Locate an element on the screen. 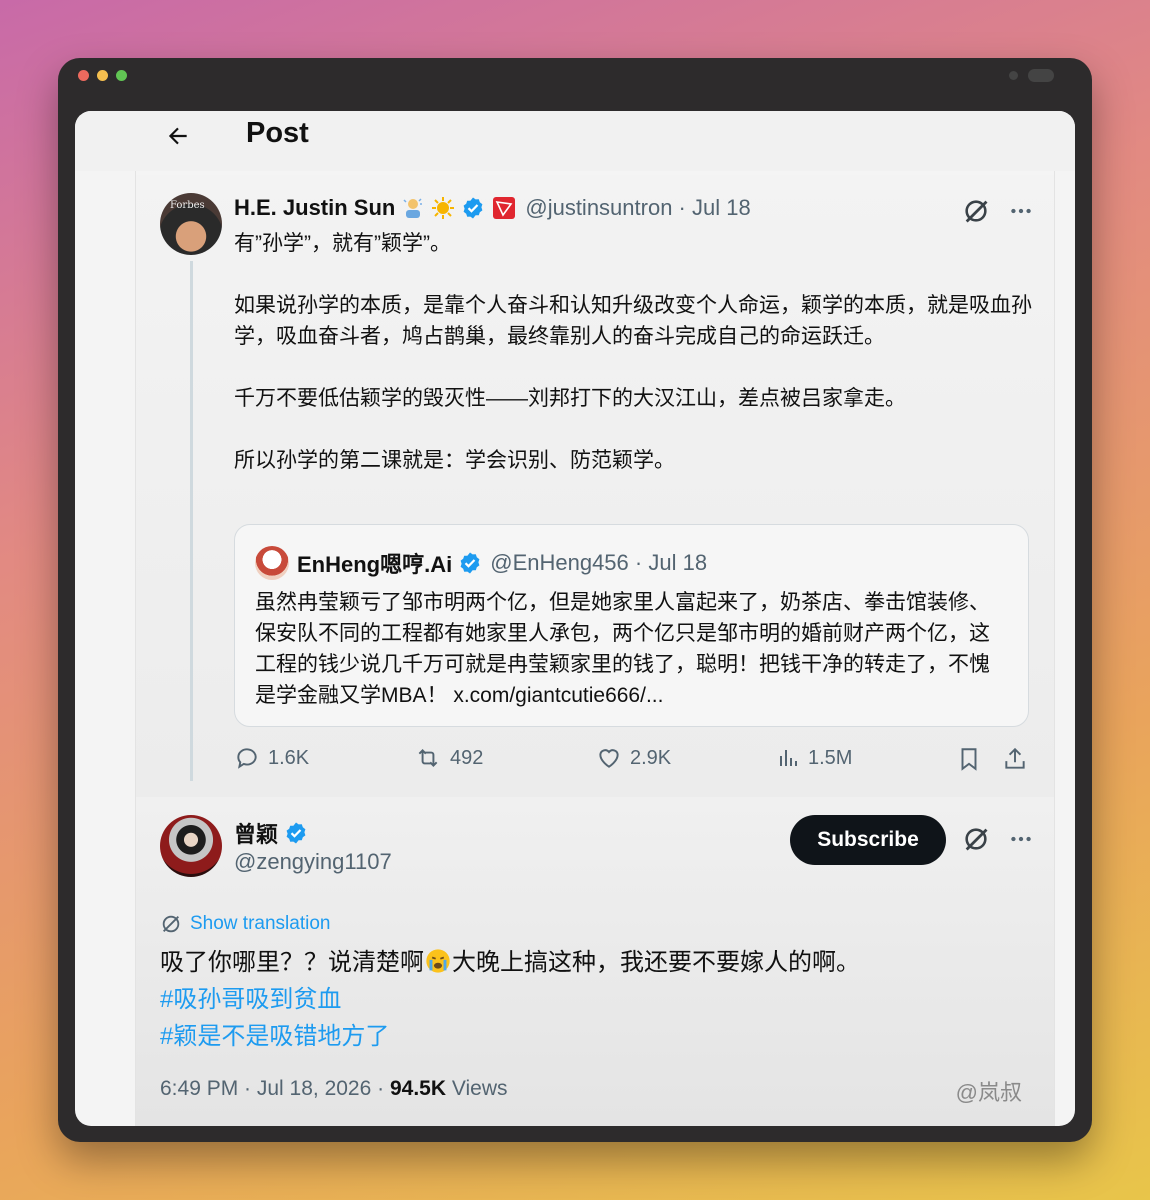  share-button is located at coordinates (1015, 759).